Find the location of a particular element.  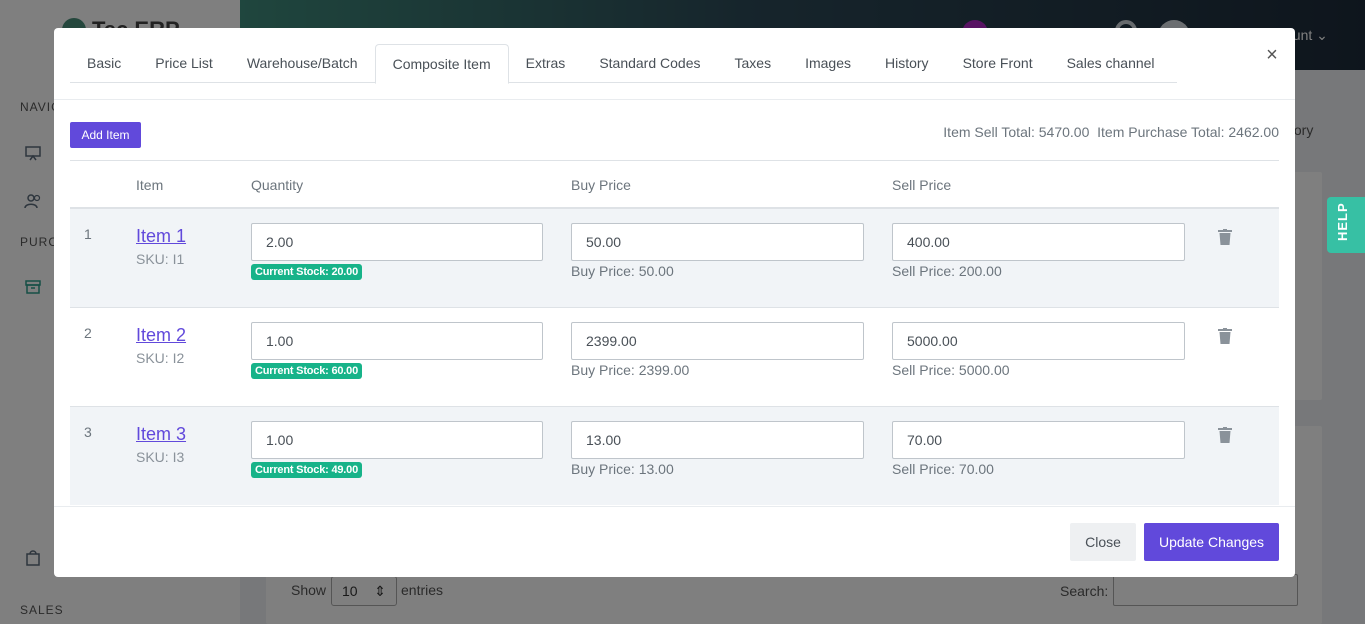

column-header-quantity: Quantity is located at coordinates (277, 185).